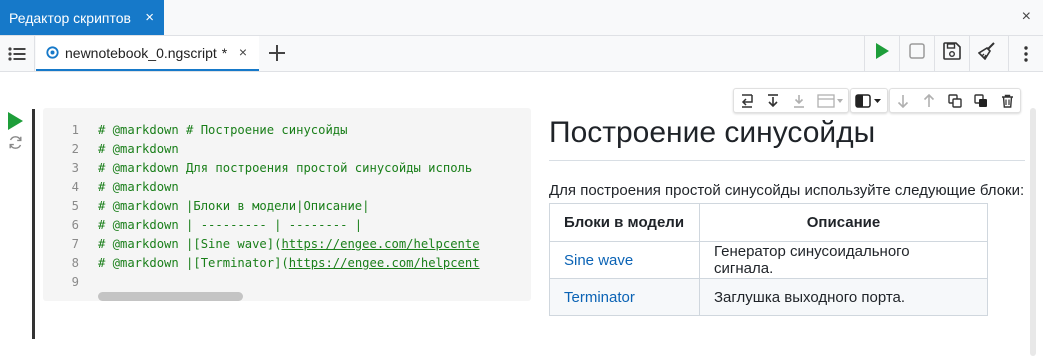 Image resolution: width=1043 pixels, height=359 pixels. I want to click on code-line: 4 # @markdown, so click(125, 187).